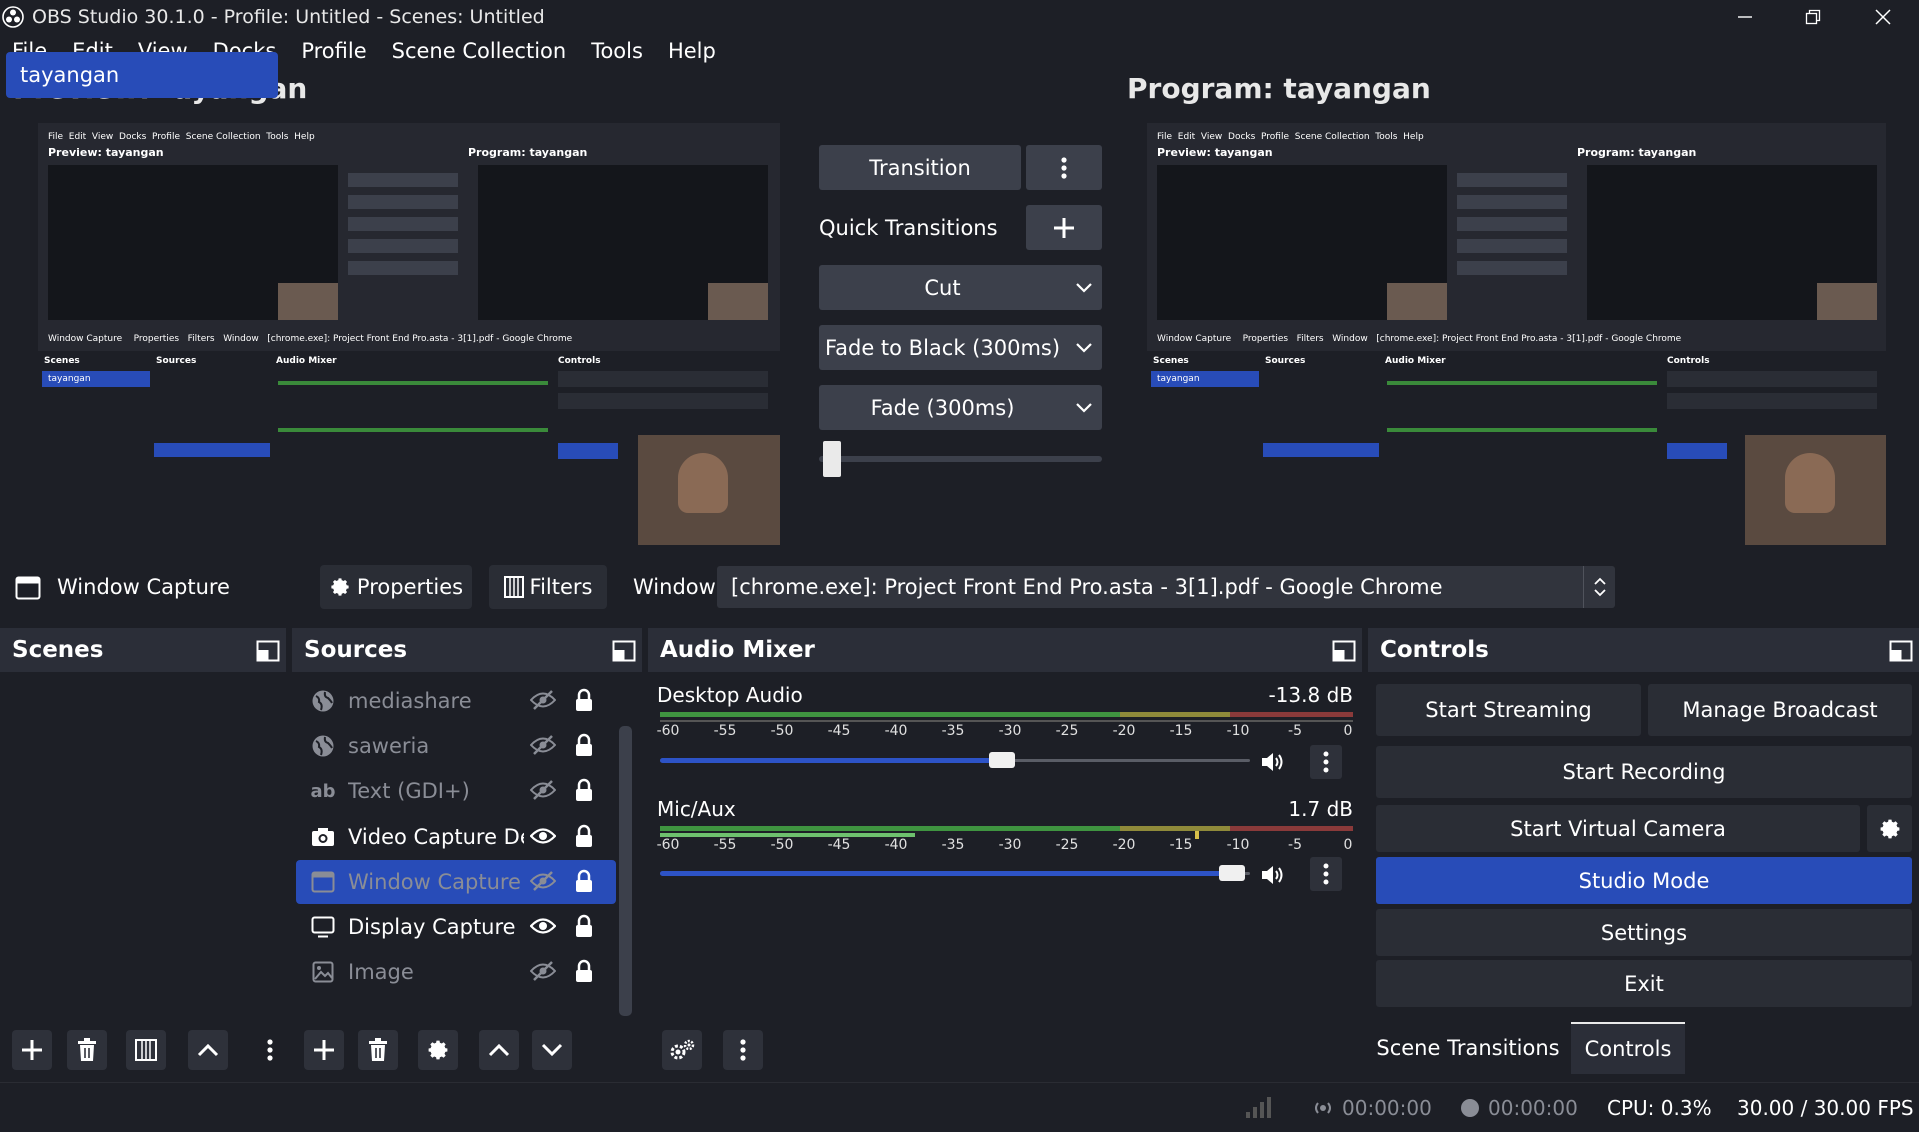  Describe the element at coordinates (1434, 650) in the screenshot. I see `controls-title: Controls` at that location.